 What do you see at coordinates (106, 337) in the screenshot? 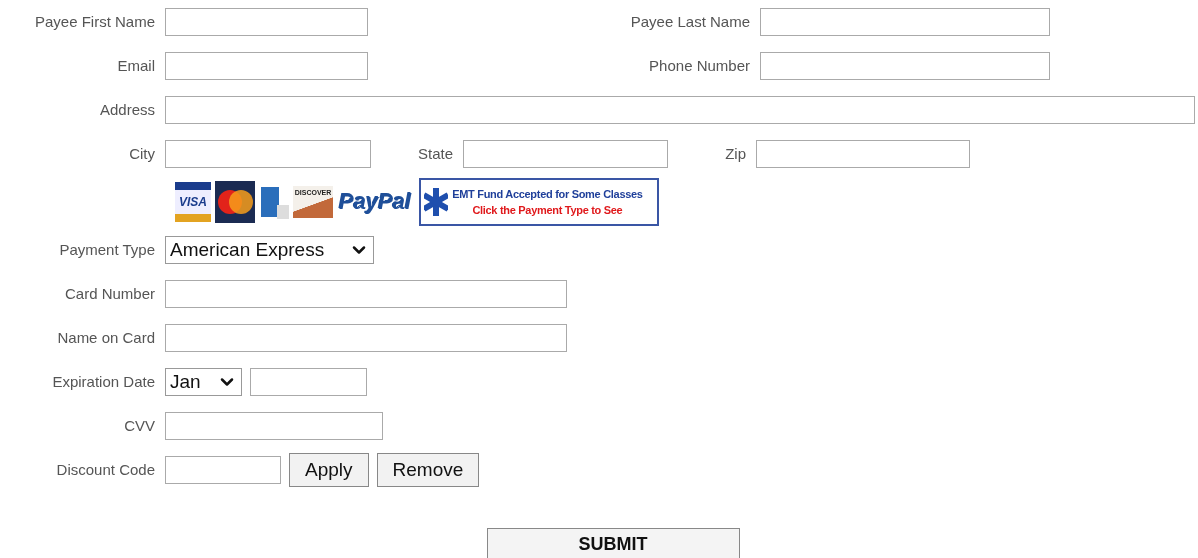
I see `field-label: Name on Card` at bounding box center [106, 337].